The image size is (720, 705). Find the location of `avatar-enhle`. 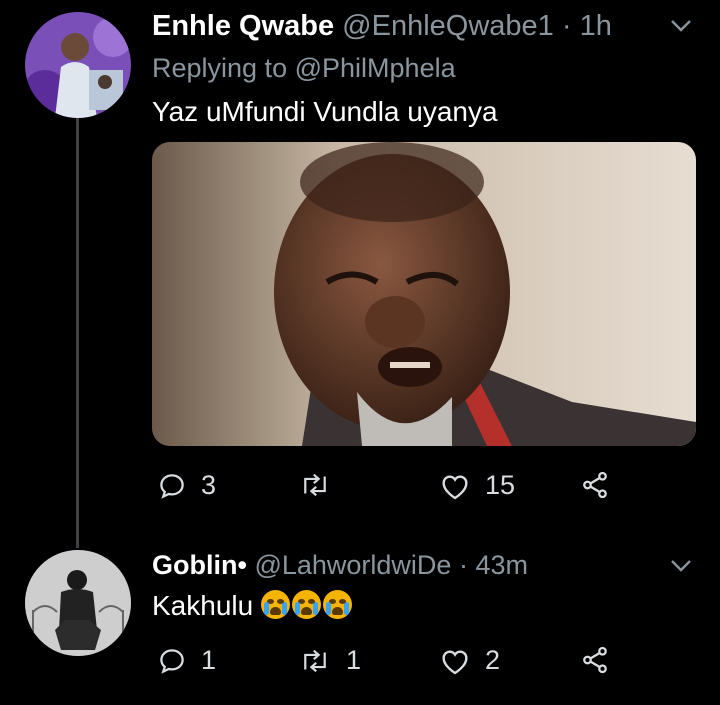

avatar-enhle is located at coordinates (78, 65).